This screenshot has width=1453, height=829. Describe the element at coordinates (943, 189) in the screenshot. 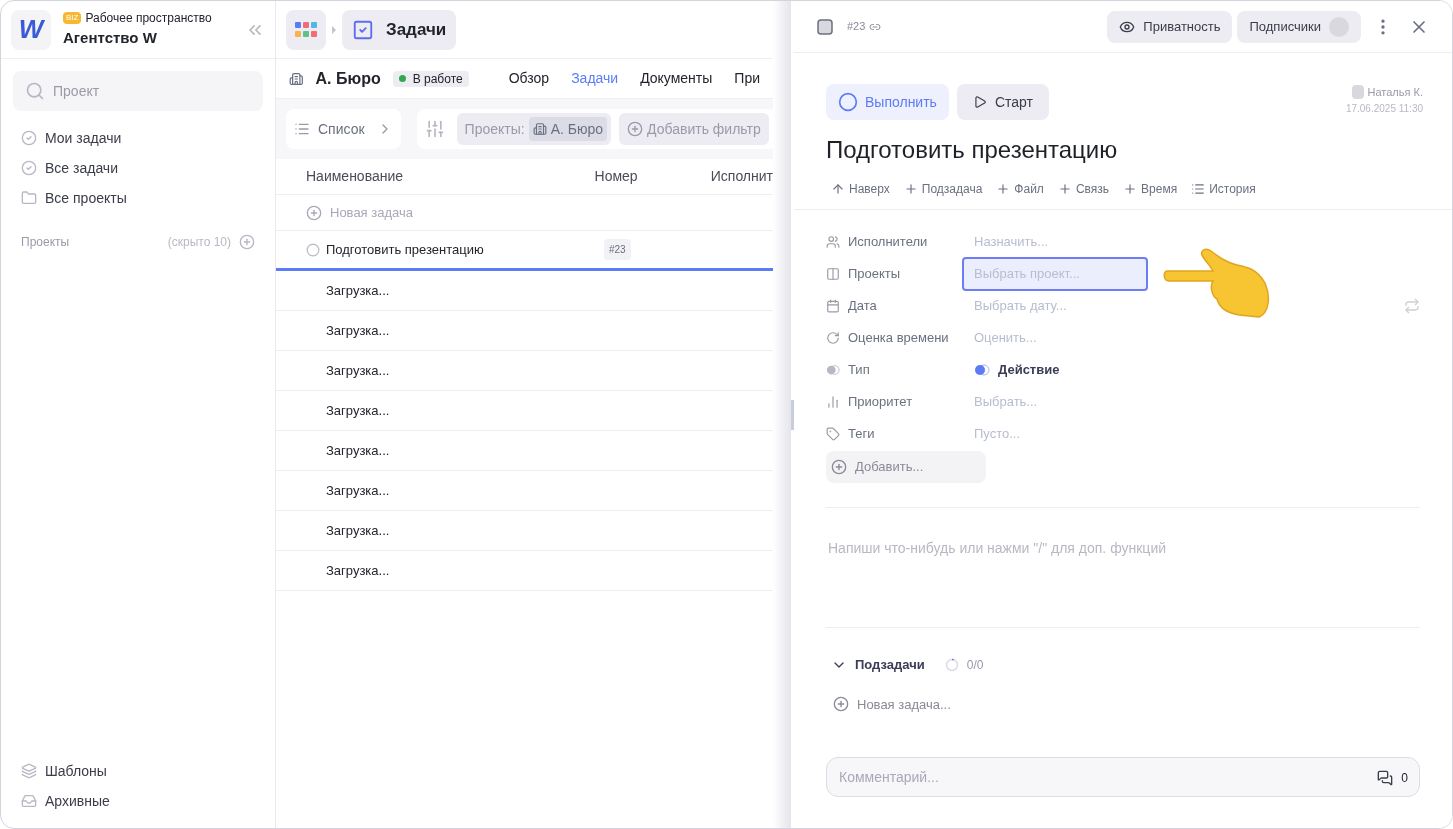

I see `action-link: Подзадача` at that location.